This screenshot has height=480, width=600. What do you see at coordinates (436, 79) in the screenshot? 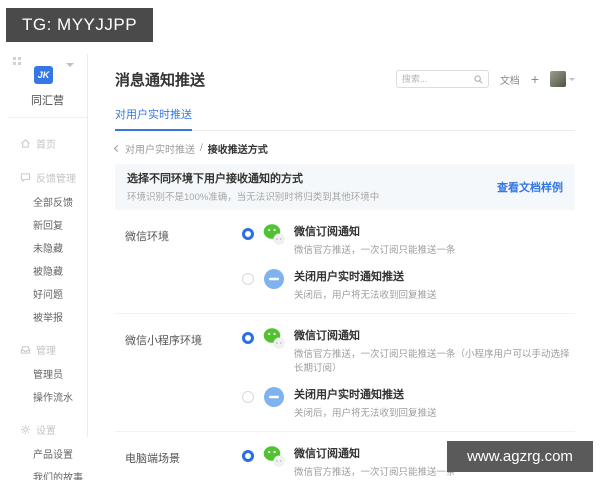
I see `search-input` at bounding box center [436, 79].